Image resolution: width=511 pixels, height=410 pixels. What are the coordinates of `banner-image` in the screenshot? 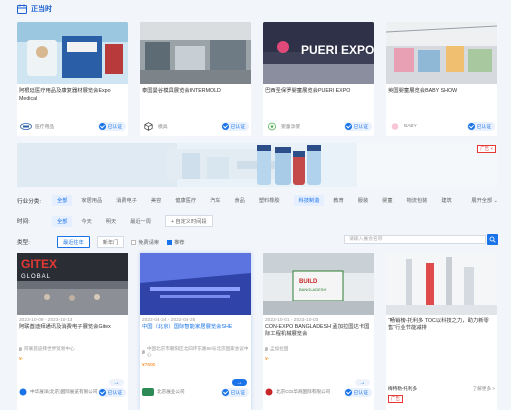 It's located at (257, 165).